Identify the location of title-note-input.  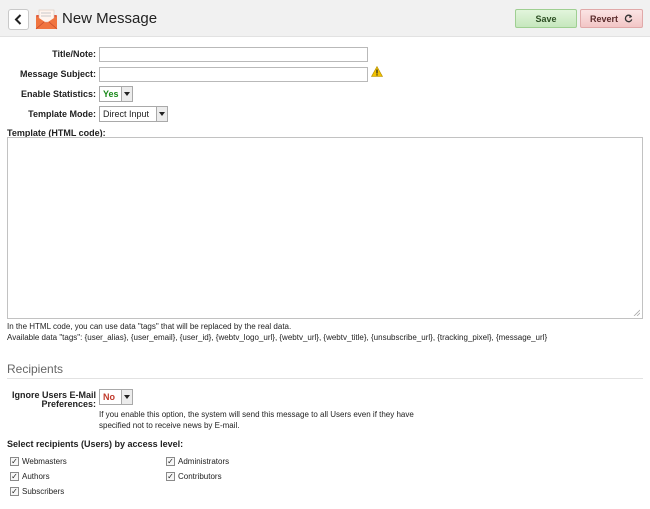
(233, 54).